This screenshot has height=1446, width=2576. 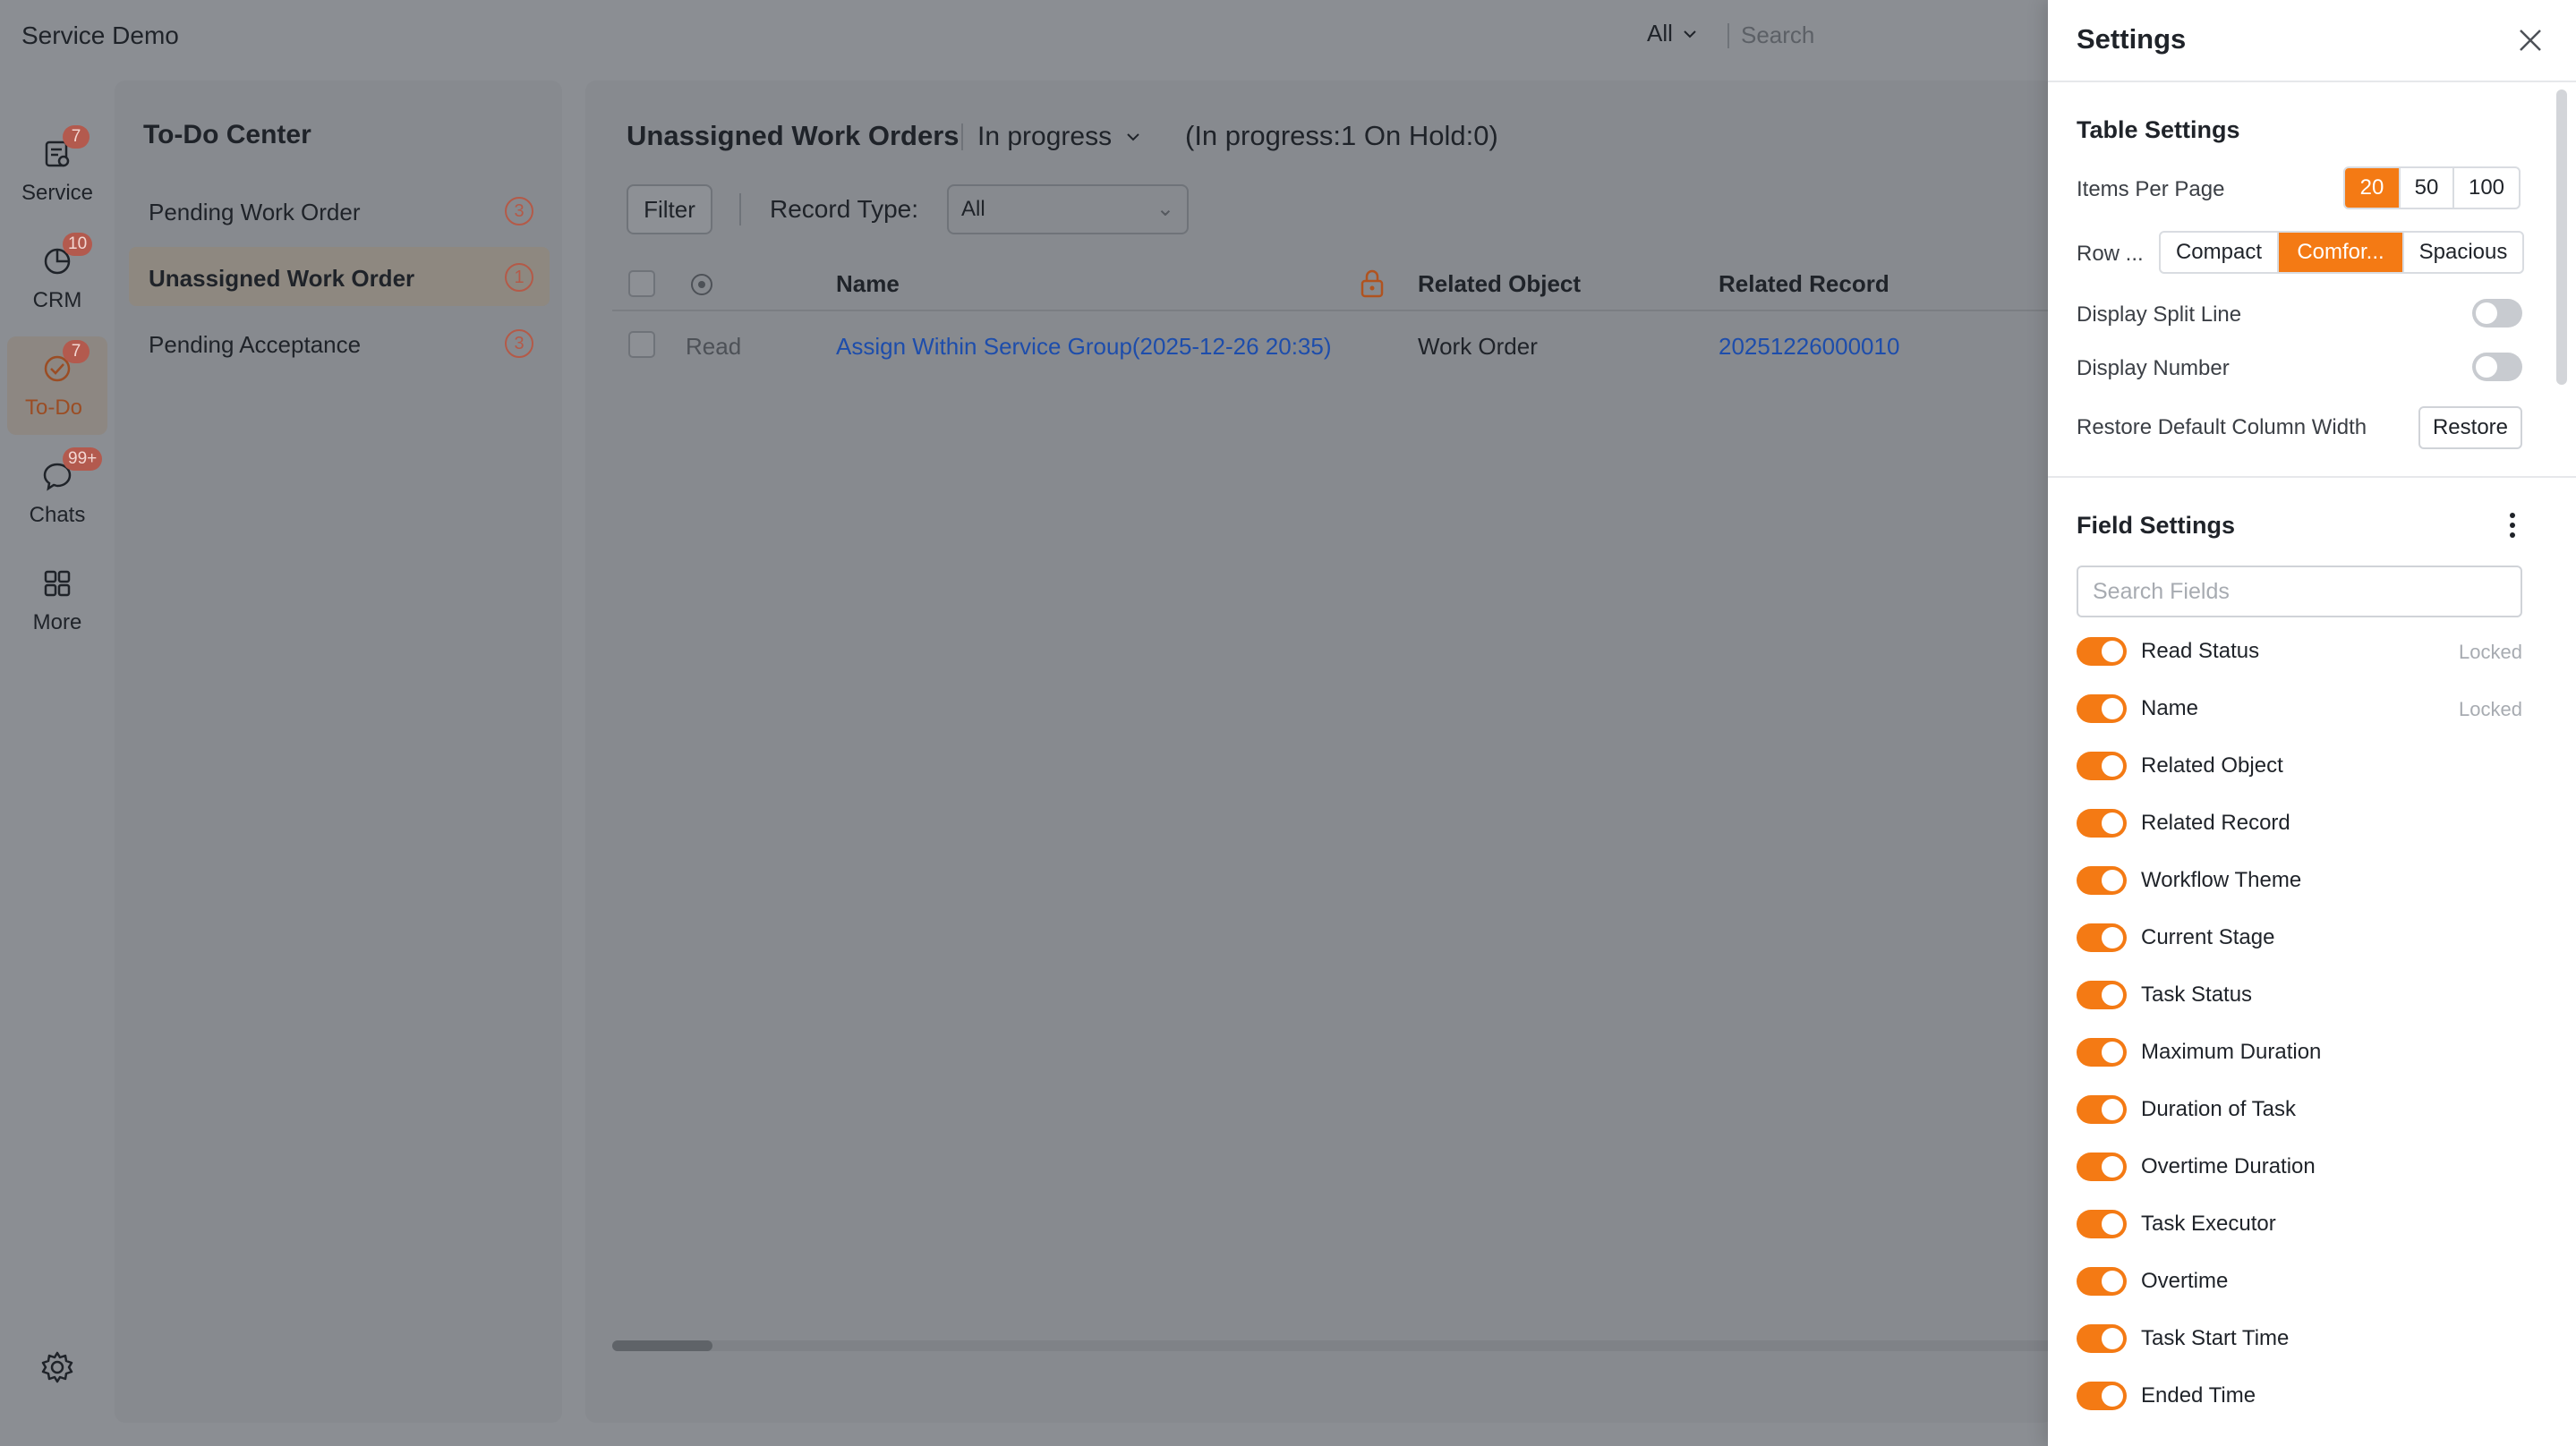 I want to click on status-value: In progress, so click(x=1045, y=136).